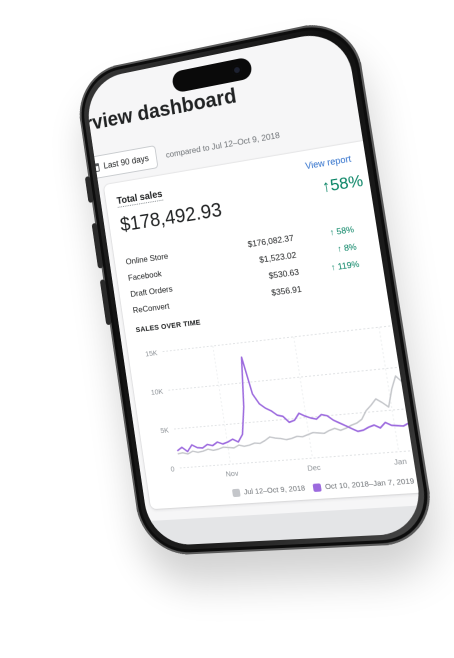 Image resolution: width=454 pixels, height=658 pixels. I want to click on series-line-previous, so click(295, 414).